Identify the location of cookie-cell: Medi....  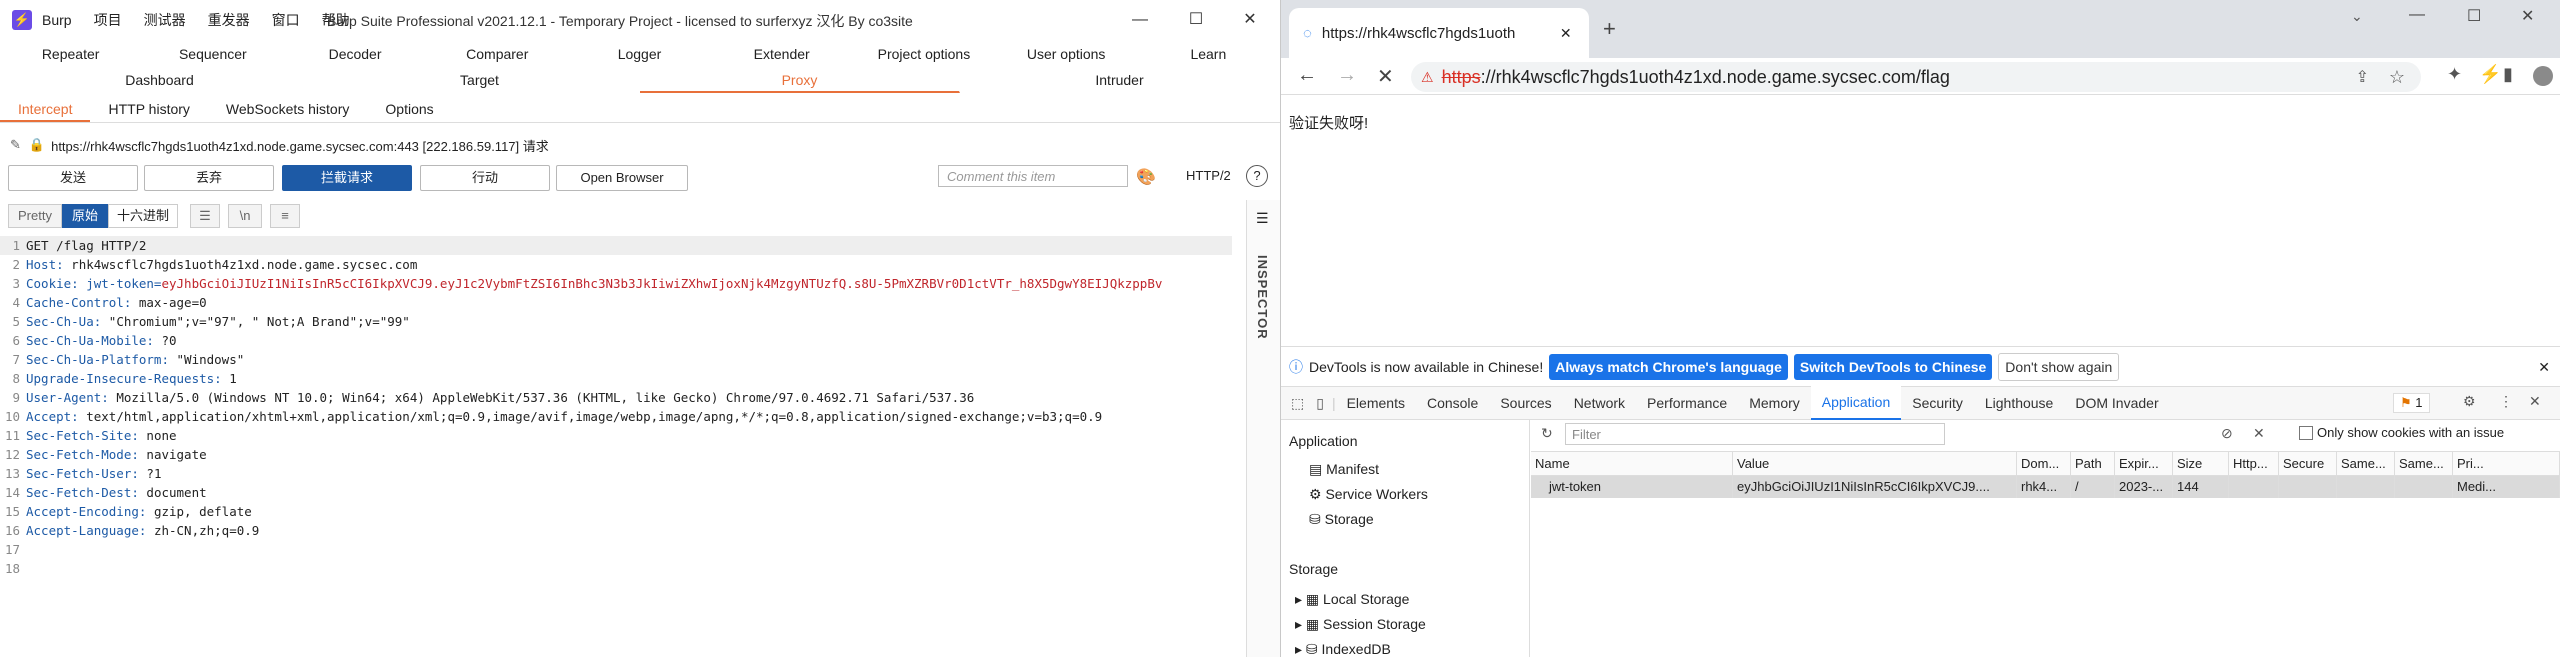
(2506, 487).